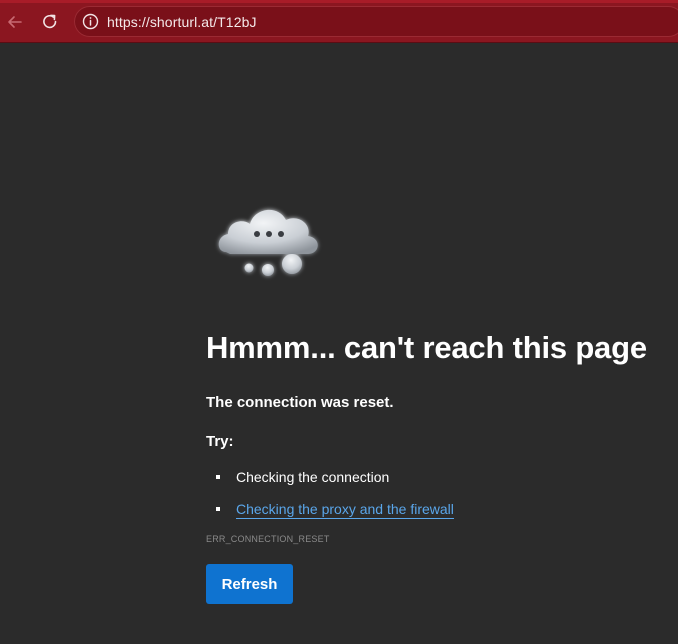 This screenshot has height=644, width=678. Describe the element at coordinates (426, 347) in the screenshot. I see `page-title: Hmmm... can't reach this page` at that location.